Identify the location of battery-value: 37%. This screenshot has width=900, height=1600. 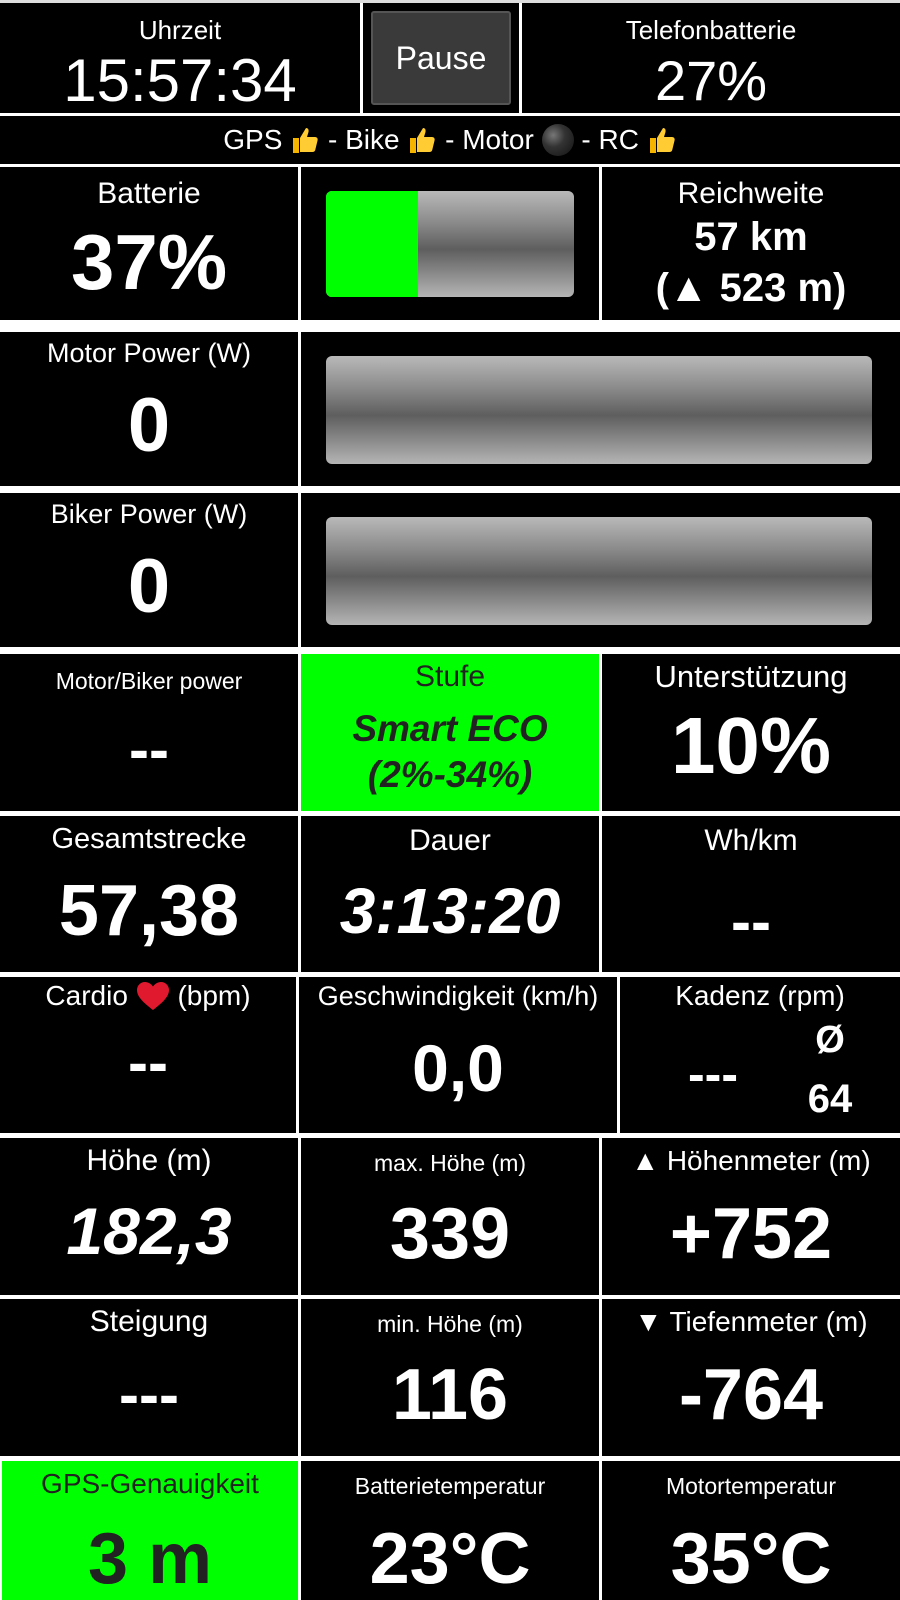
(149, 262).